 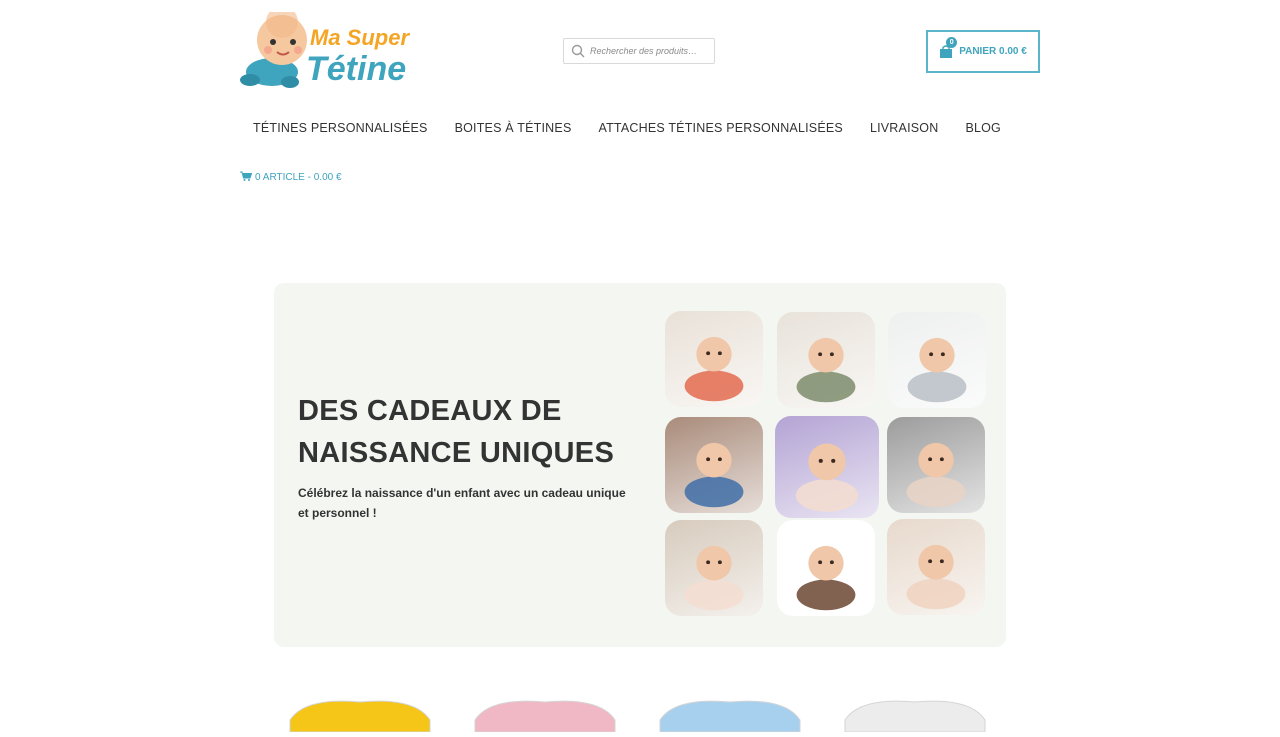 I want to click on mini-cart-label: 0 ARTICLE - 0.00 €, so click(x=298, y=177).